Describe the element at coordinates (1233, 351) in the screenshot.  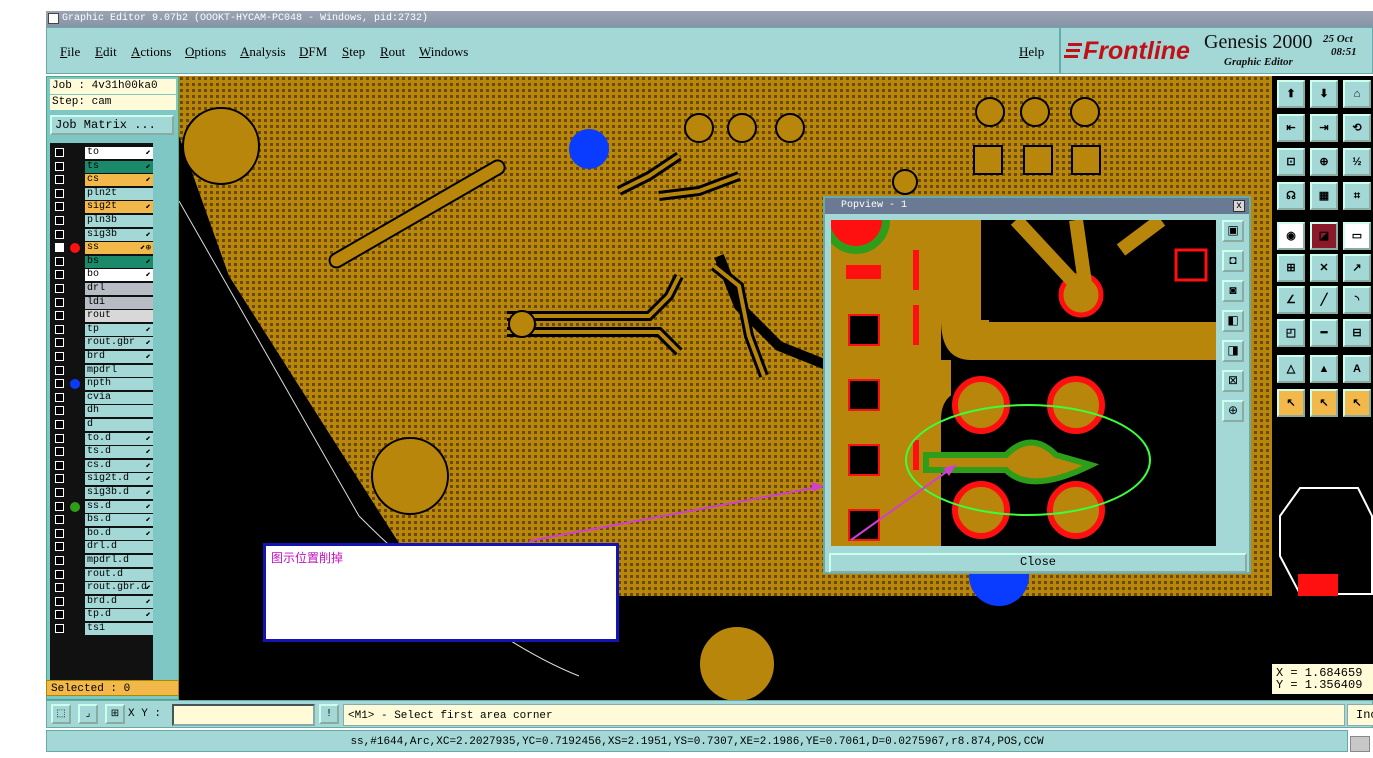
I see `popview-tool-5-icon: ◨` at that location.